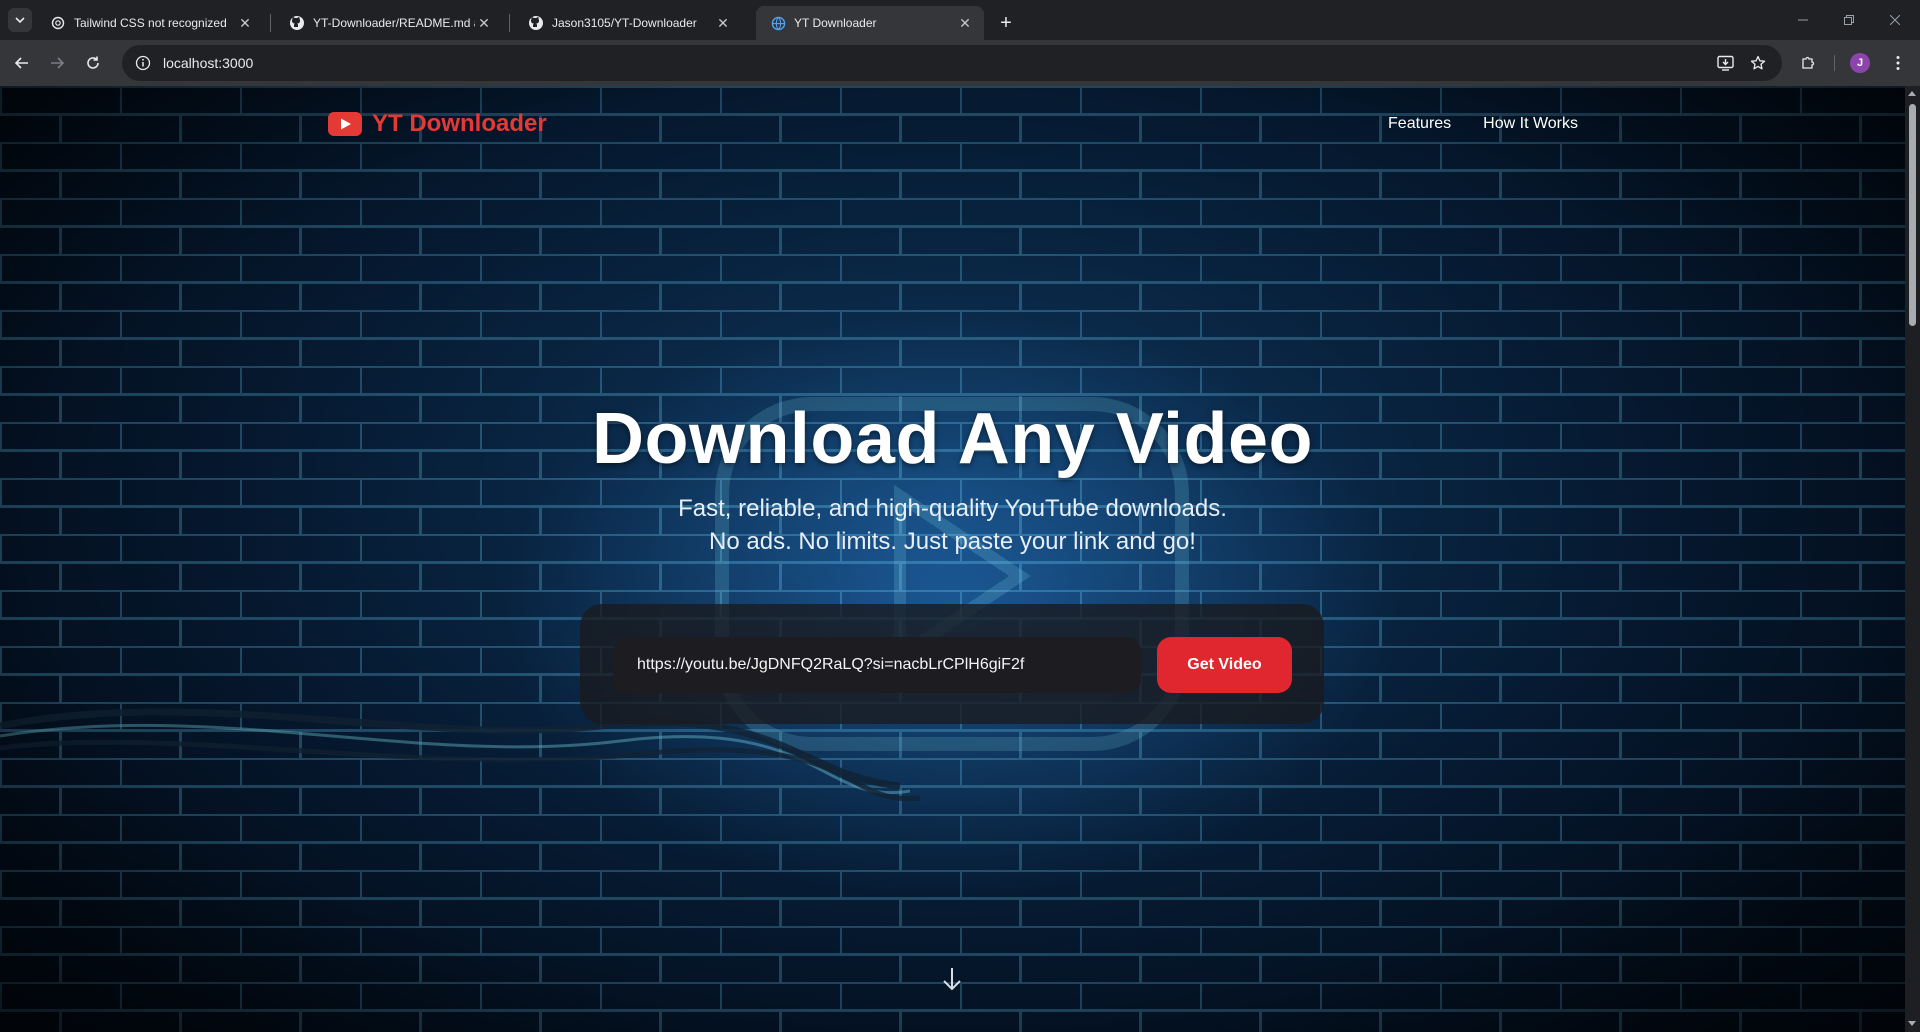 The width and height of the screenshot is (1920, 1032). I want to click on restore-button, so click(1849, 20).